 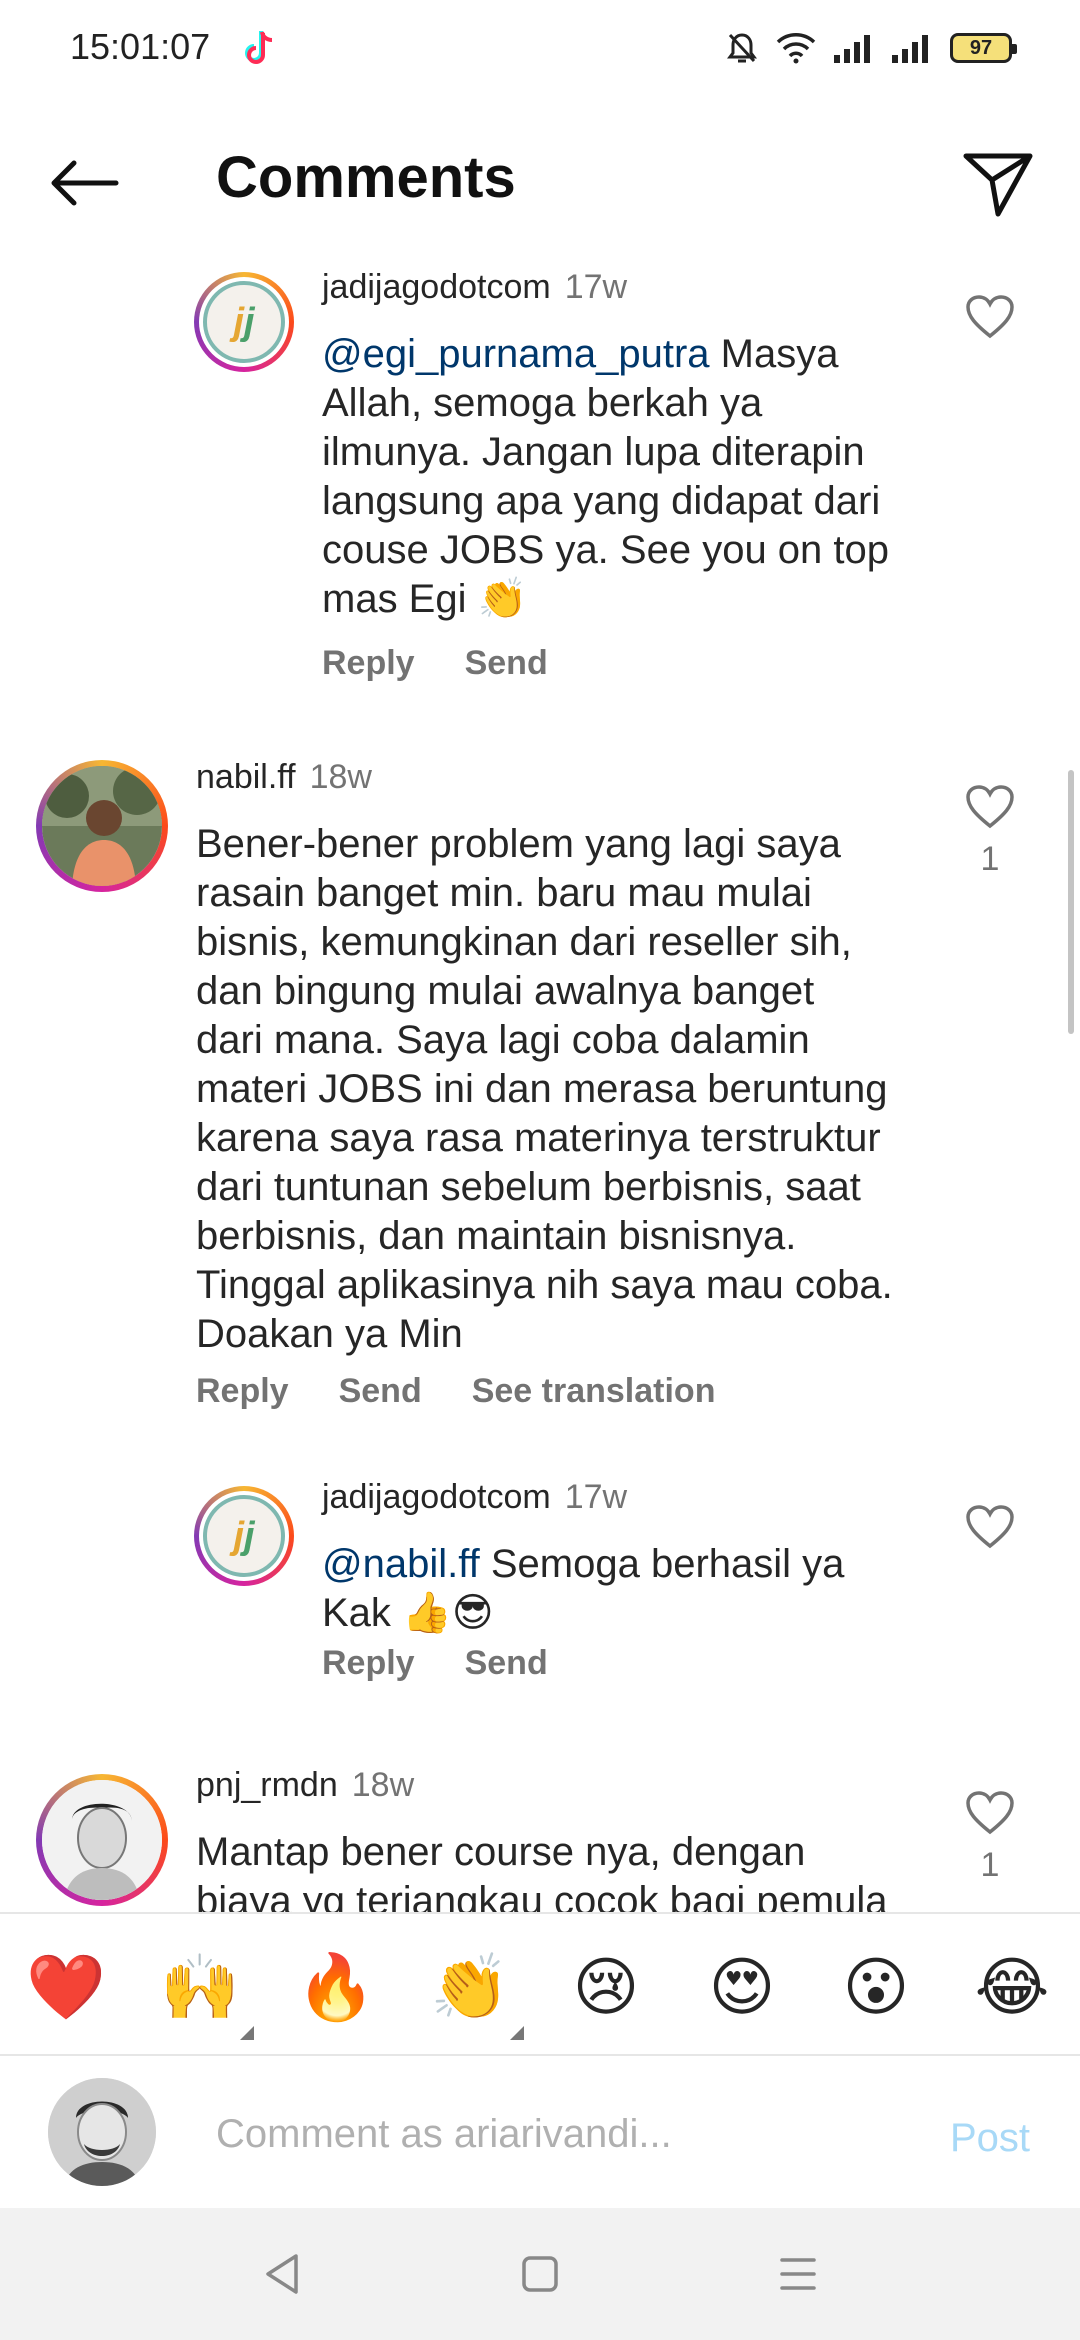 I want to click on comment-input, so click(x=566, y=2134).